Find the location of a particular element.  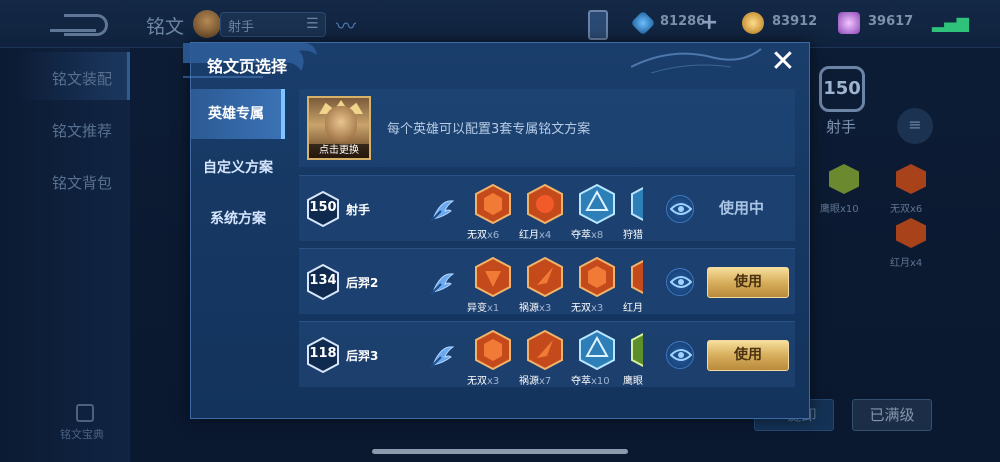

sidebar-item-equip: 铭文装配 is located at coordinates (82, 78).